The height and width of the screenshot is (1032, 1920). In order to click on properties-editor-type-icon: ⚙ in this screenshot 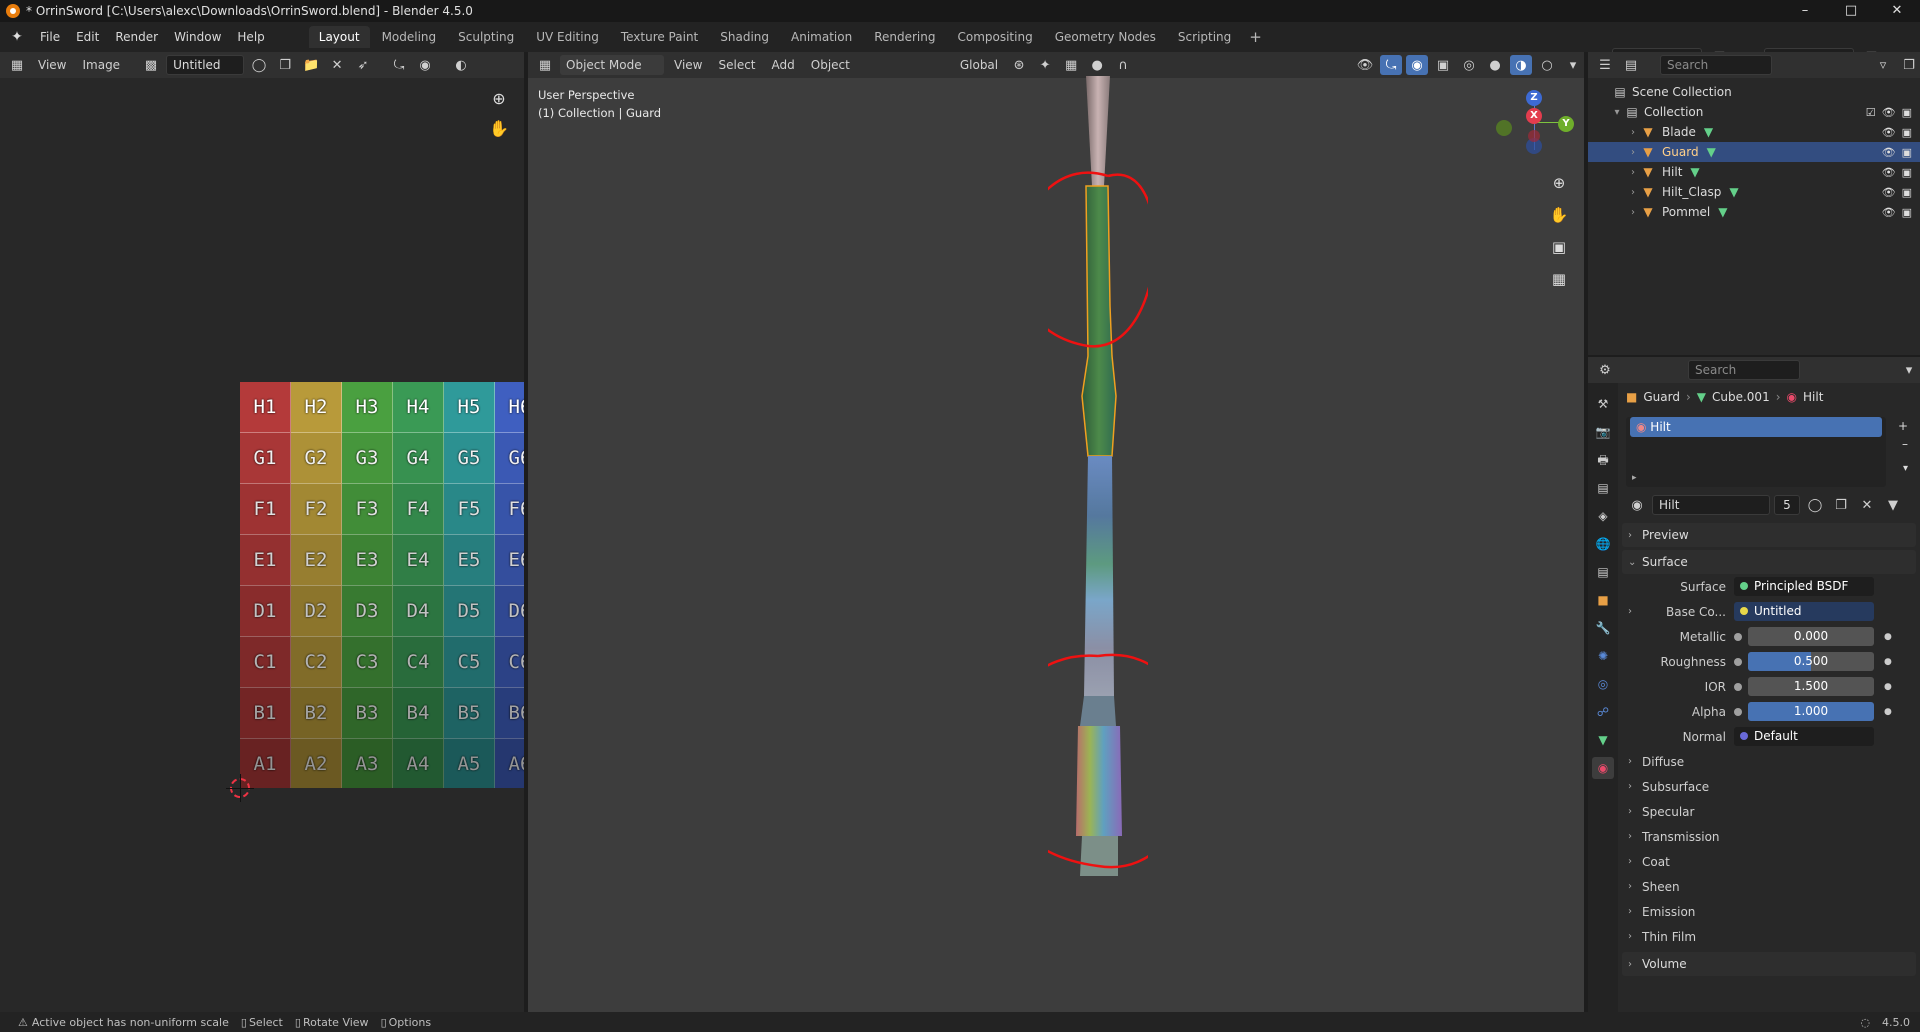, I will do `click(1605, 370)`.